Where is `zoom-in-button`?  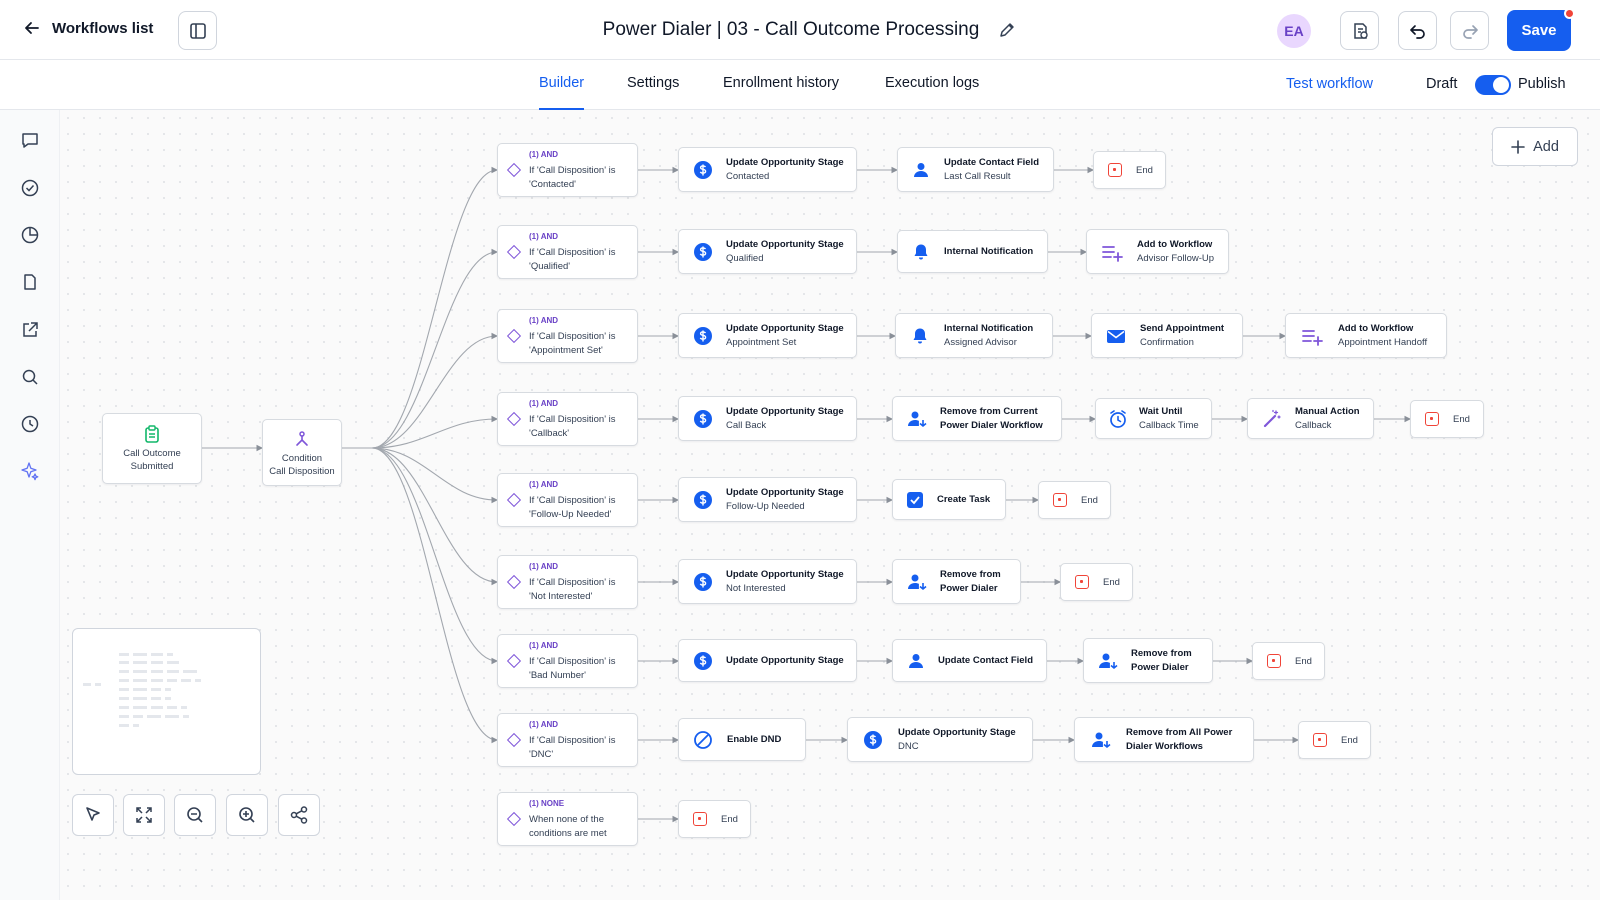
zoom-in-button is located at coordinates (247, 815).